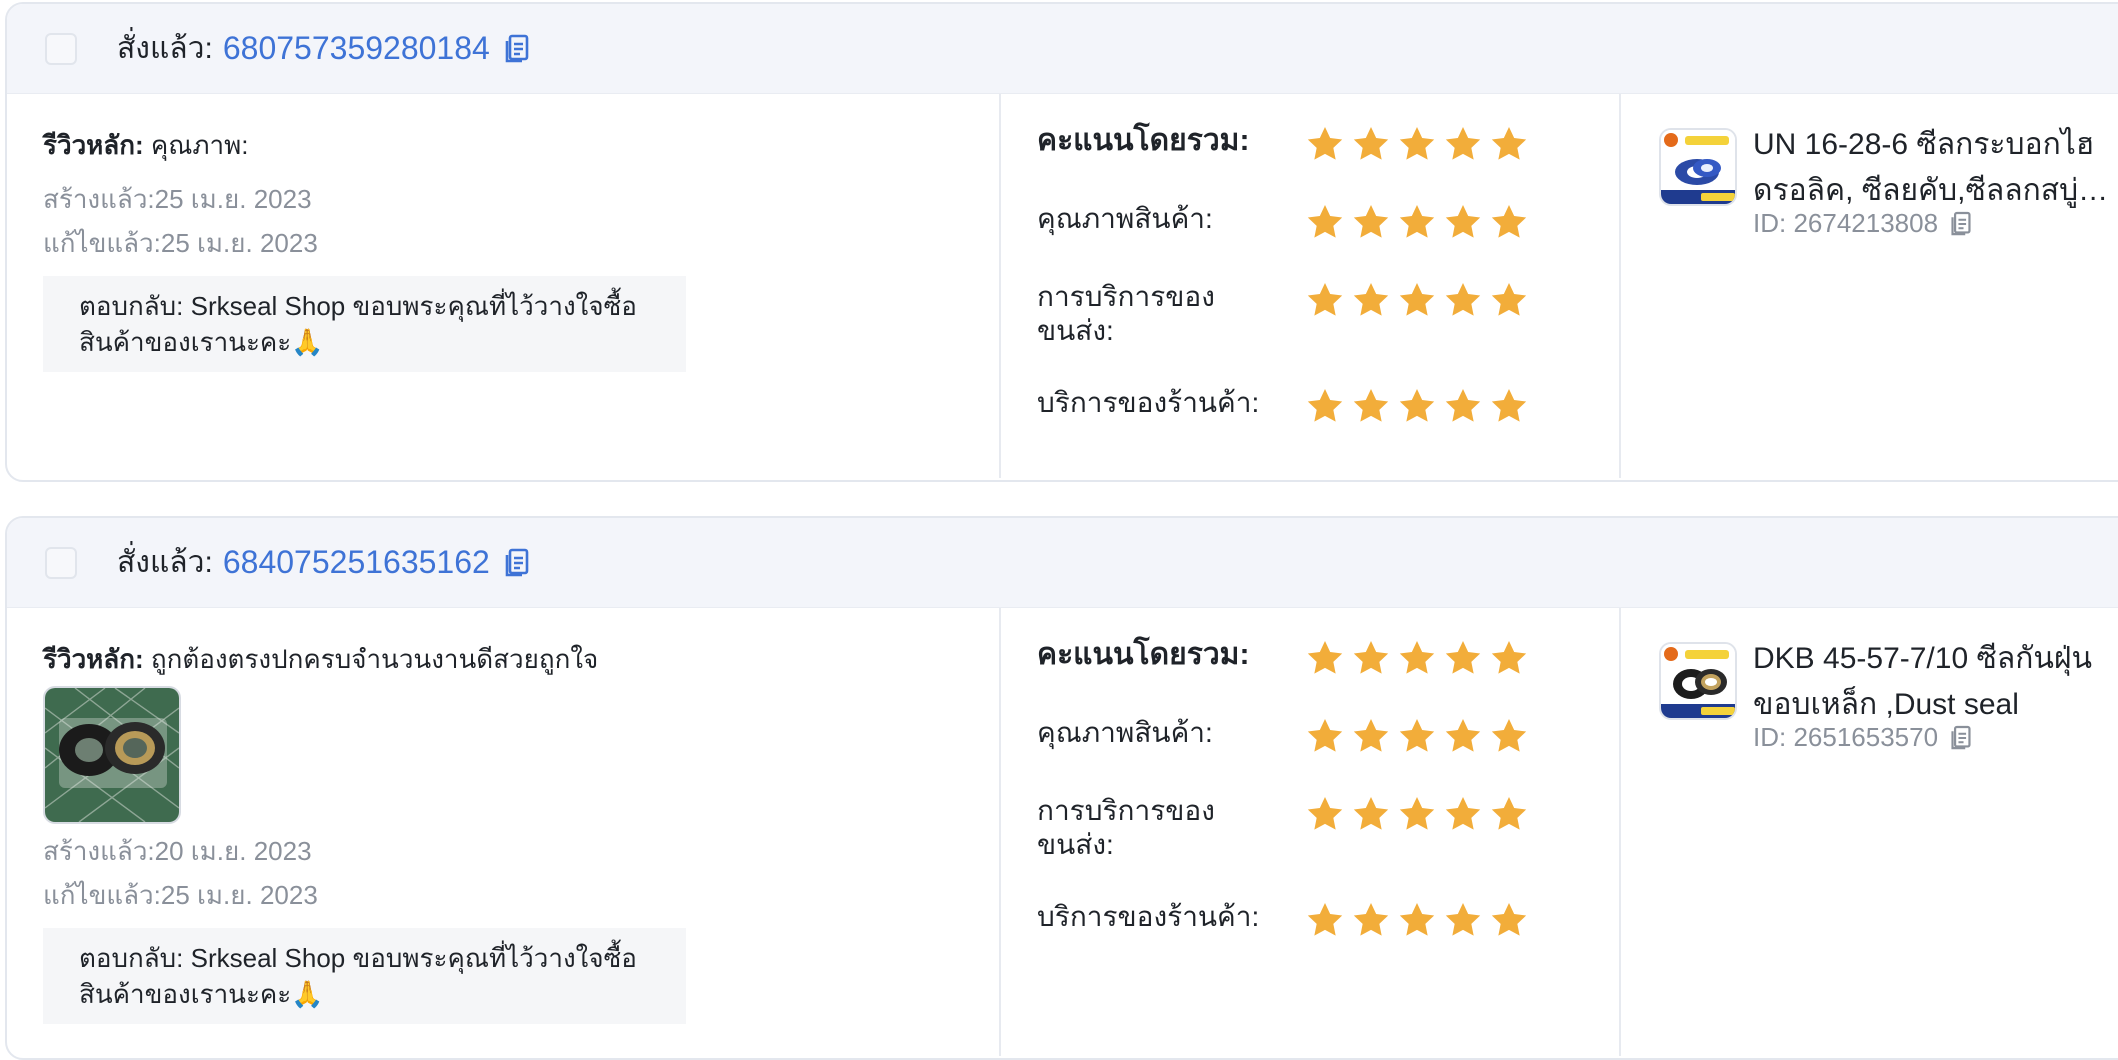 The width and height of the screenshot is (2118, 1060). I want to click on product-id: ID: 2651653570, so click(1933, 737).